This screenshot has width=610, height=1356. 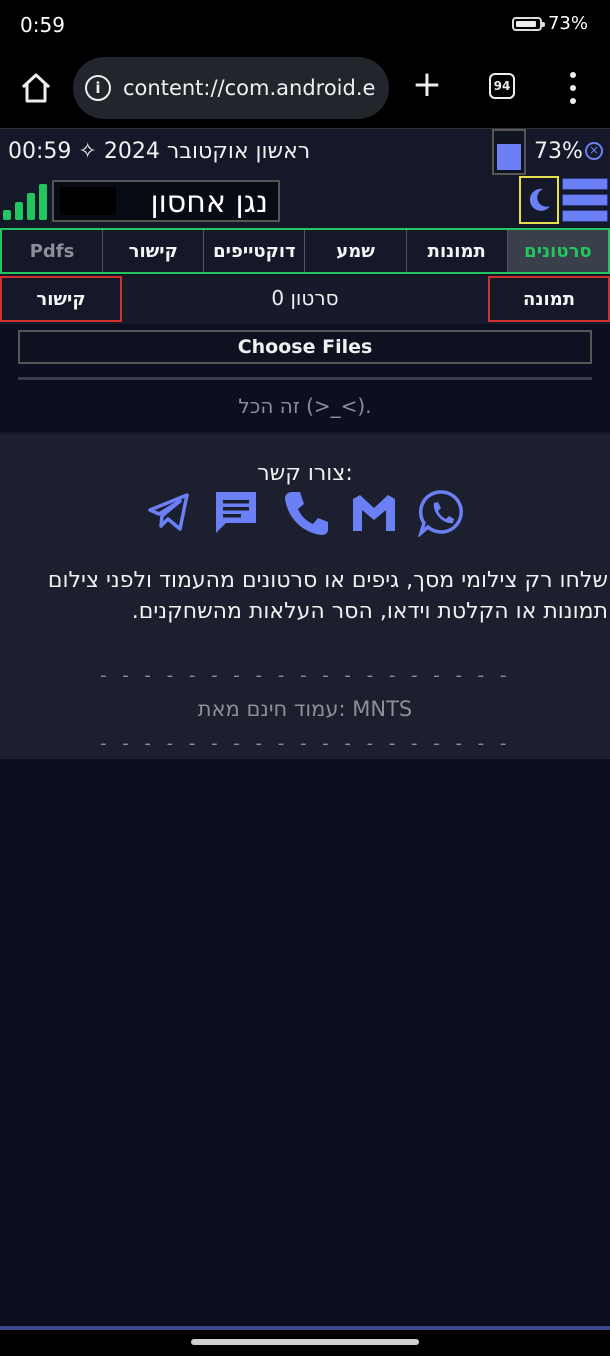 What do you see at coordinates (305, 202) in the screenshot?
I see `page-header: נגן אחסון` at bounding box center [305, 202].